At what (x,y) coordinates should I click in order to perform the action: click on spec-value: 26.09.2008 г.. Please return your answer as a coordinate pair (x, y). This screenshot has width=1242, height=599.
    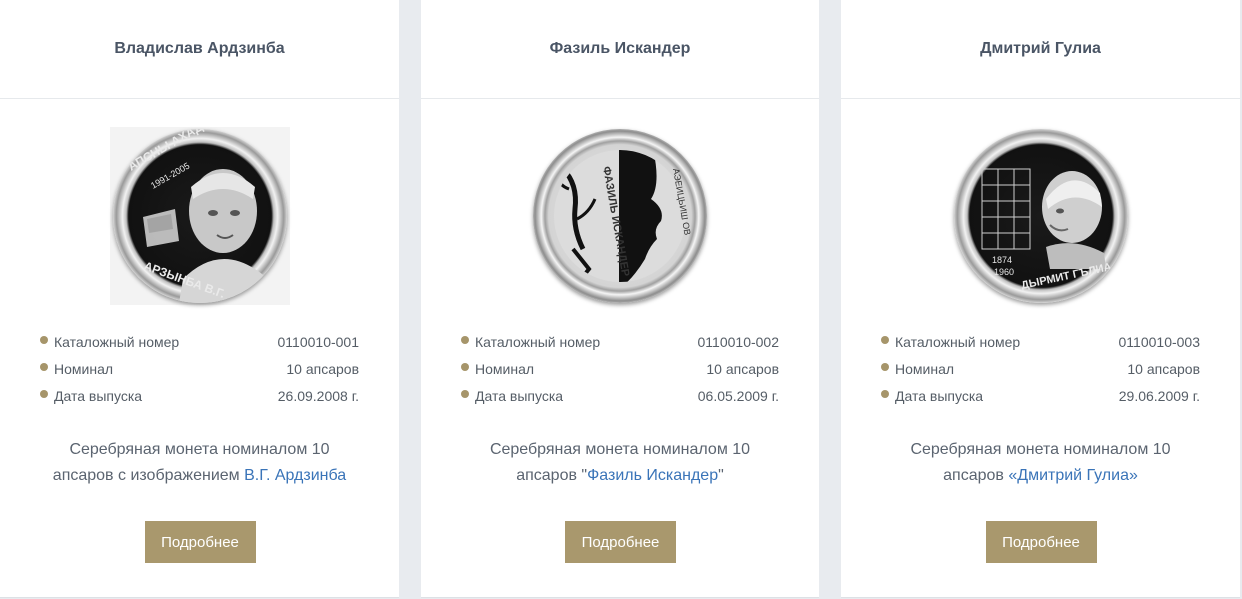
    Looking at the image, I should click on (318, 395).